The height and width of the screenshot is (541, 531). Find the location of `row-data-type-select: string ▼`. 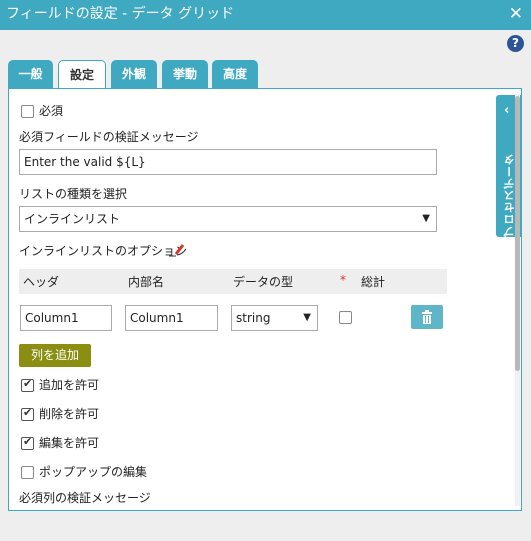

row-data-type-select: string ▼ is located at coordinates (274, 318).